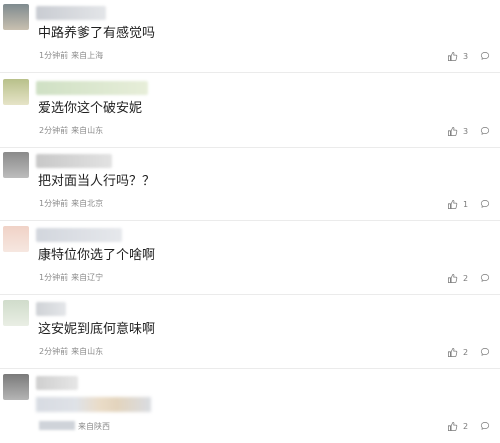 This screenshot has width=500, height=443. I want to click on comment-meta: 1分钟前 来自辽宁, so click(71, 278).